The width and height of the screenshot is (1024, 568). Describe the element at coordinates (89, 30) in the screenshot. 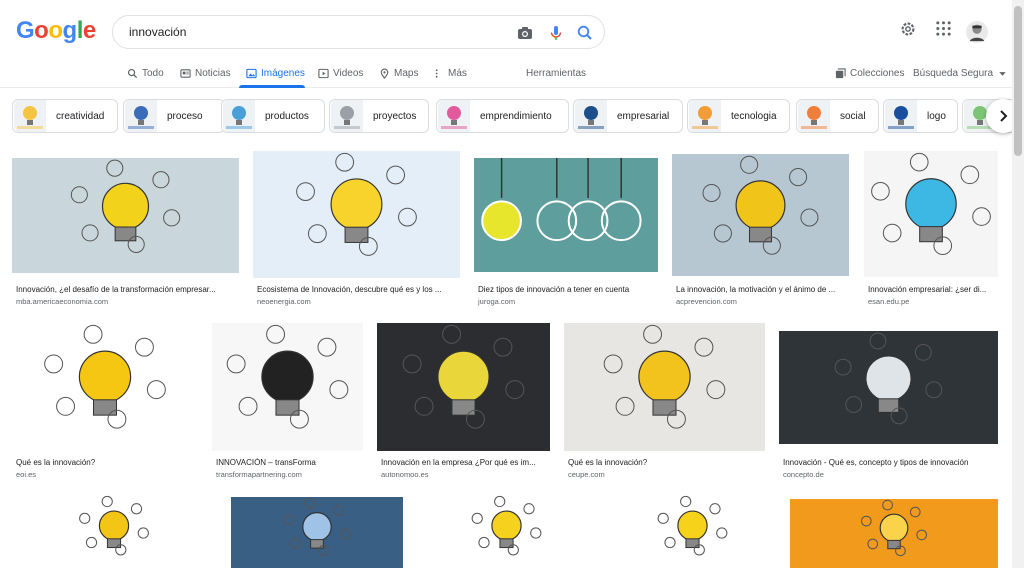

I see `logo-letter: e` at that location.